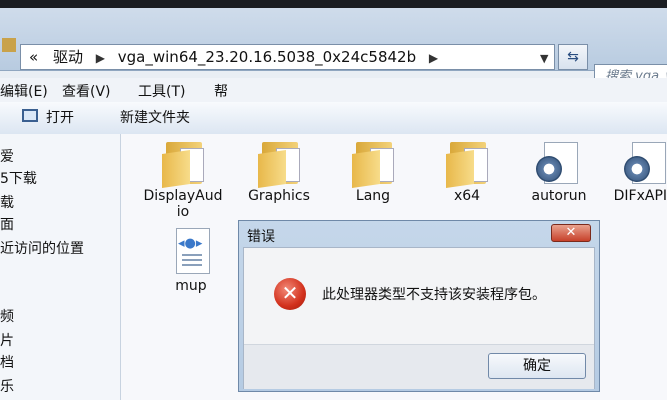  What do you see at coordinates (60, 117) in the screenshot?
I see `open-button: 打开` at bounding box center [60, 117].